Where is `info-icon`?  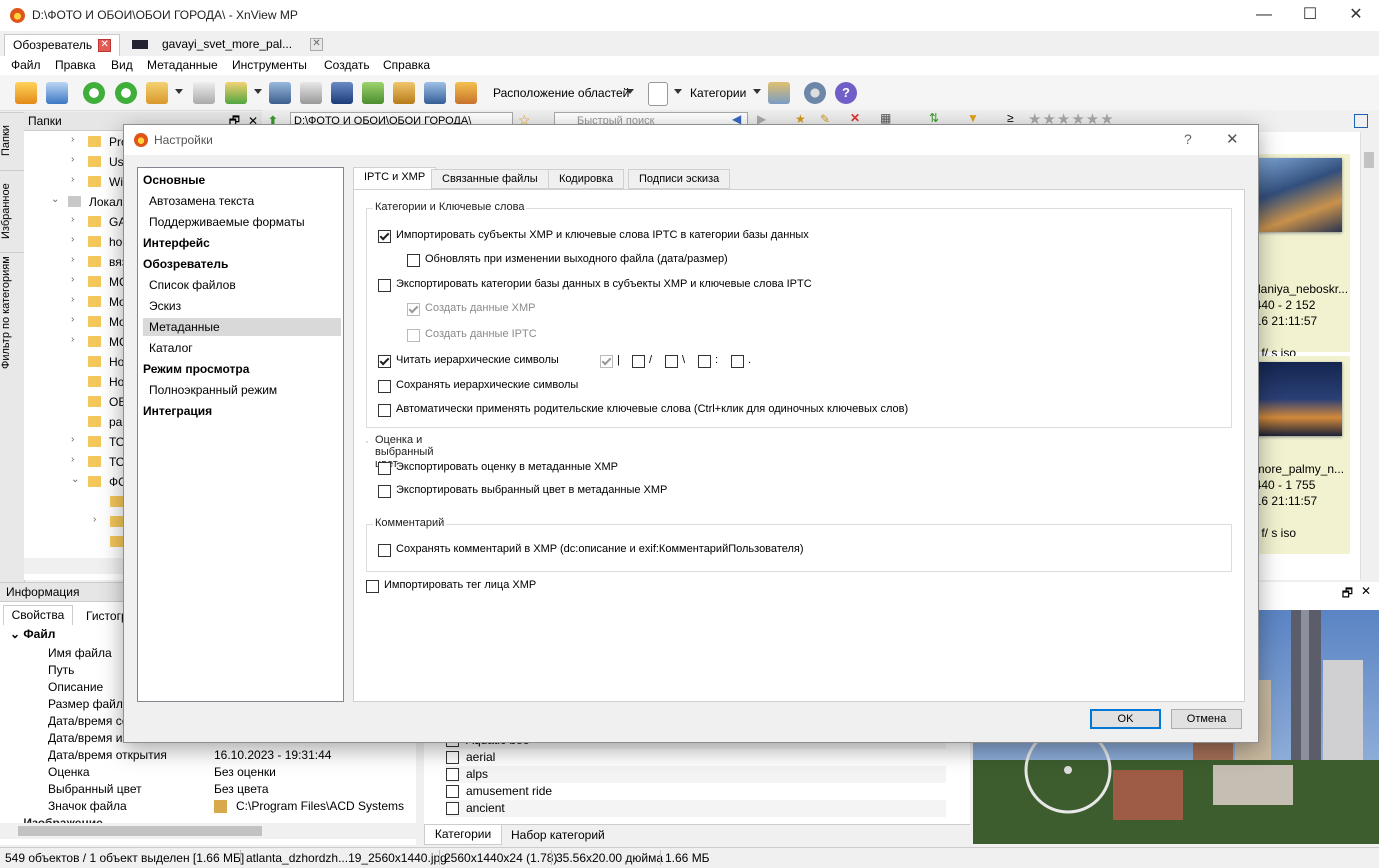
info-icon is located at coordinates (204, 93).